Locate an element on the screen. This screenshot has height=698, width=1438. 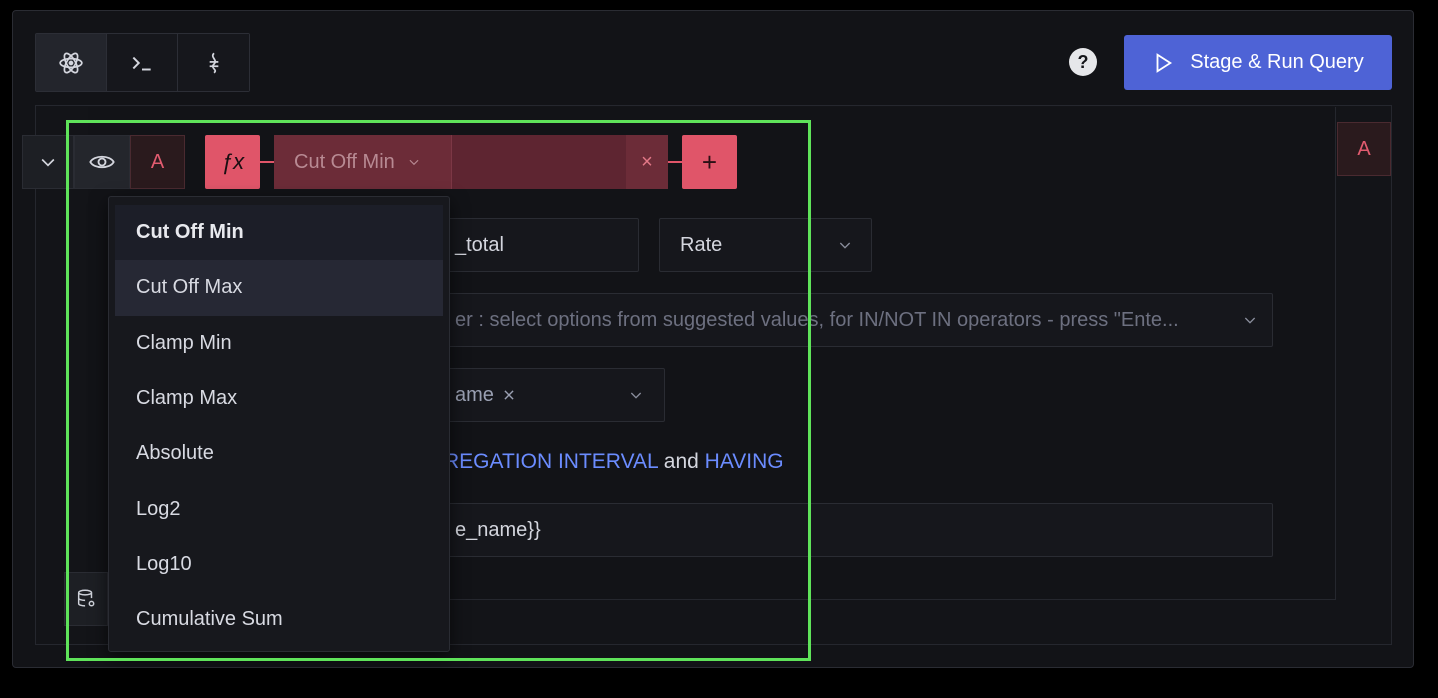
play-icon is located at coordinates (1164, 62).